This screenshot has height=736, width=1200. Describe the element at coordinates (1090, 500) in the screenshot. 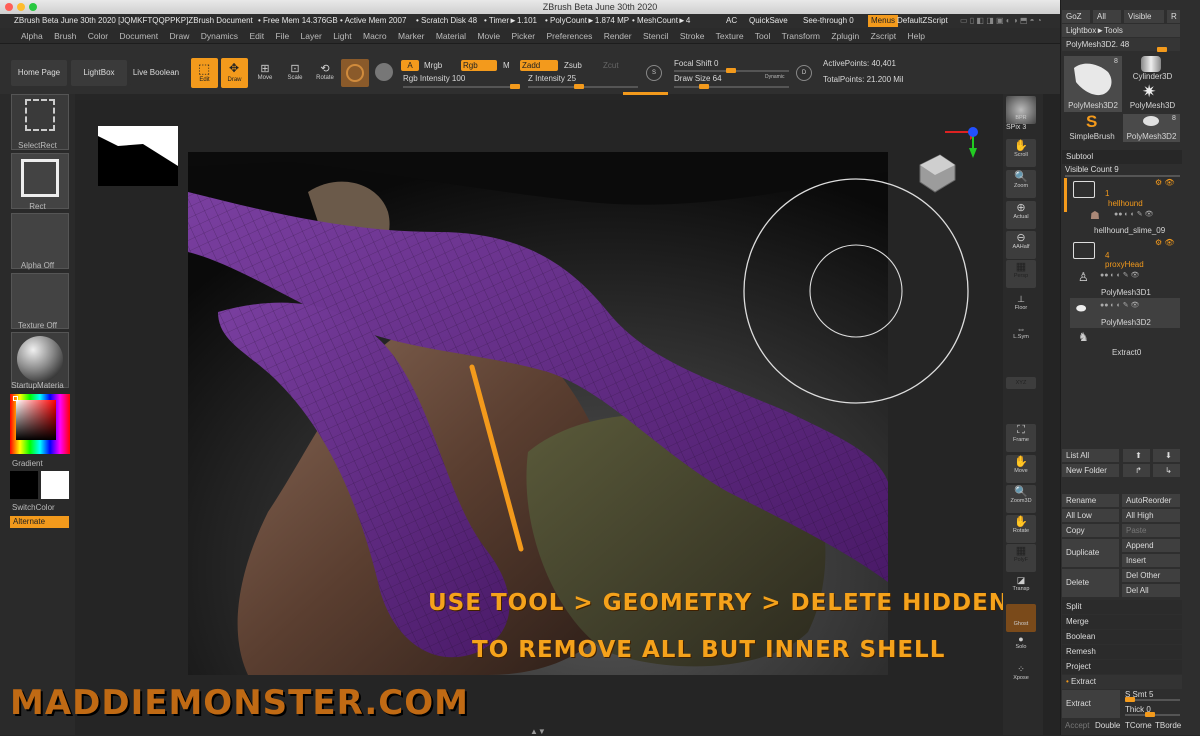

I see `rename-button: Rename` at that location.